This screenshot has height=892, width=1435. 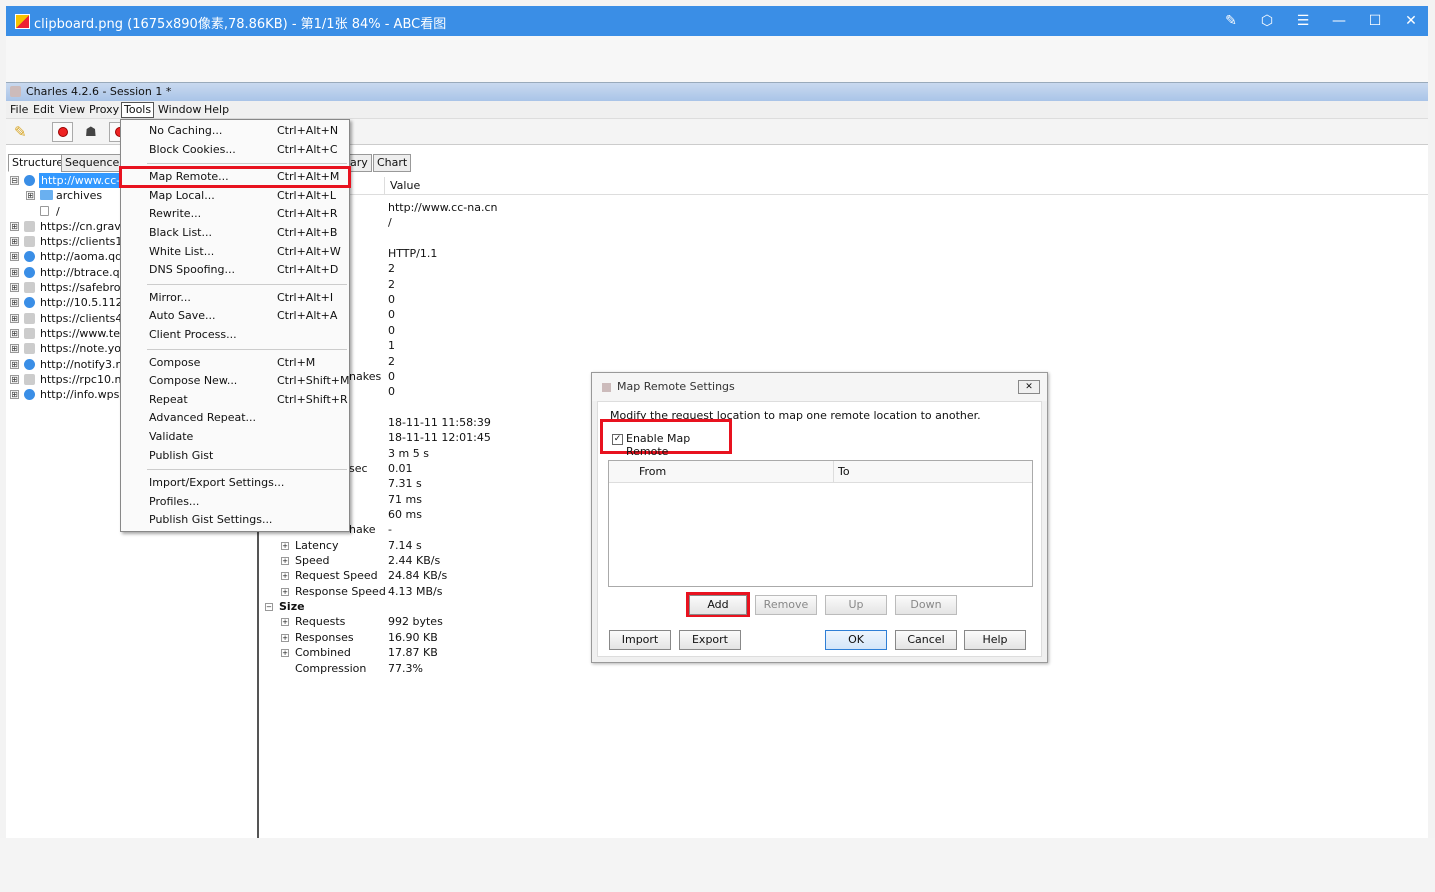 I want to click on collapse-icon: ⊟, so click(x=14, y=180).